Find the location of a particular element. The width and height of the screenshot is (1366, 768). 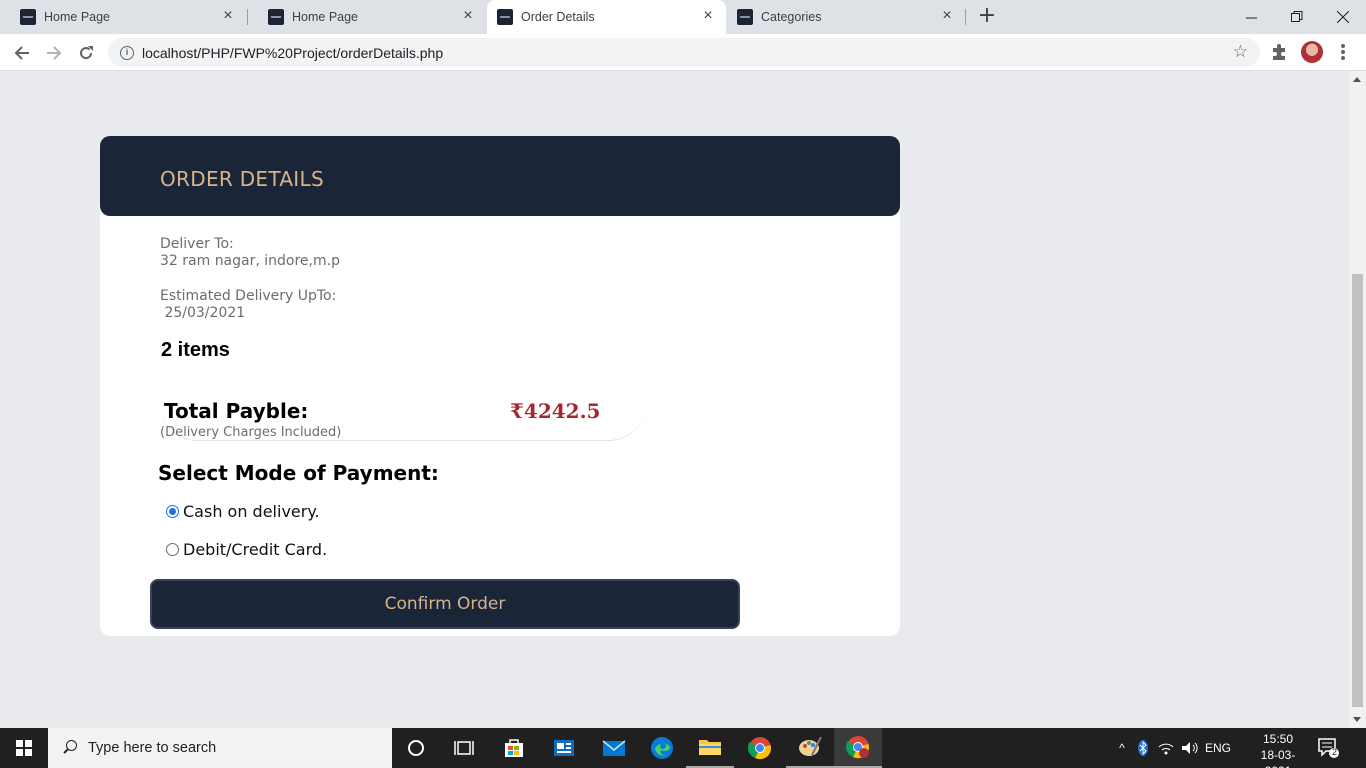

scrollbar-thumb is located at coordinates (1357, 490).